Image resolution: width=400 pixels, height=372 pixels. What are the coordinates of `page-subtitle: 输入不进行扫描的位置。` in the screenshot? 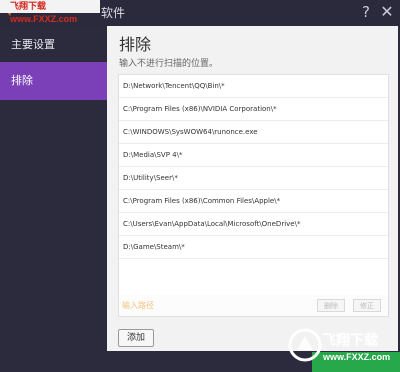 It's located at (169, 64).